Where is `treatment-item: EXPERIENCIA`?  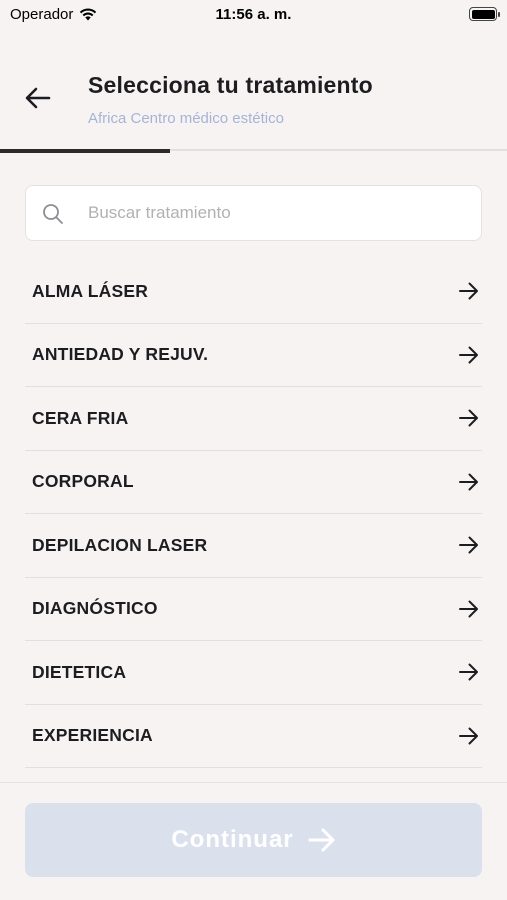
treatment-item: EXPERIENCIA is located at coordinates (253, 736).